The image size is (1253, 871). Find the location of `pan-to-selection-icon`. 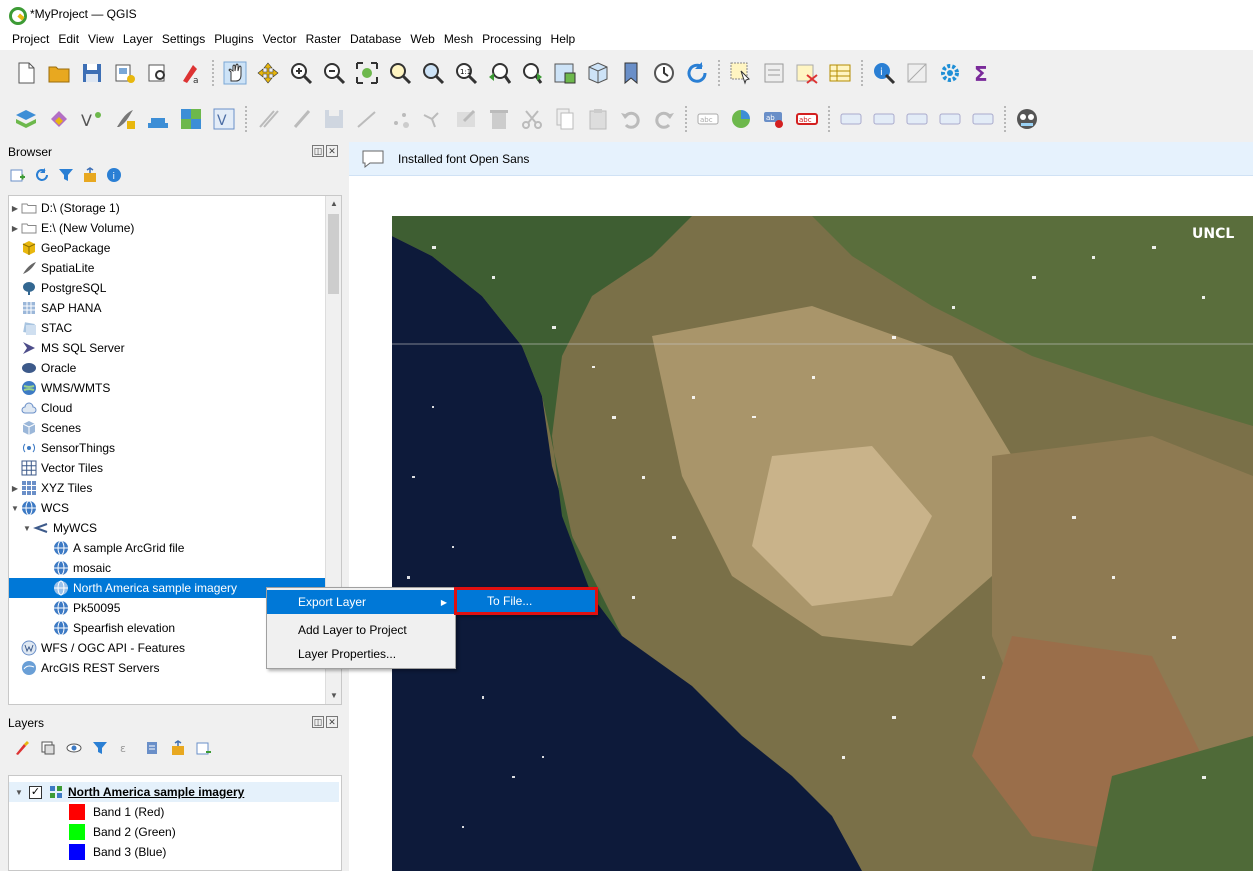

pan-to-selection-icon is located at coordinates (268, 73).